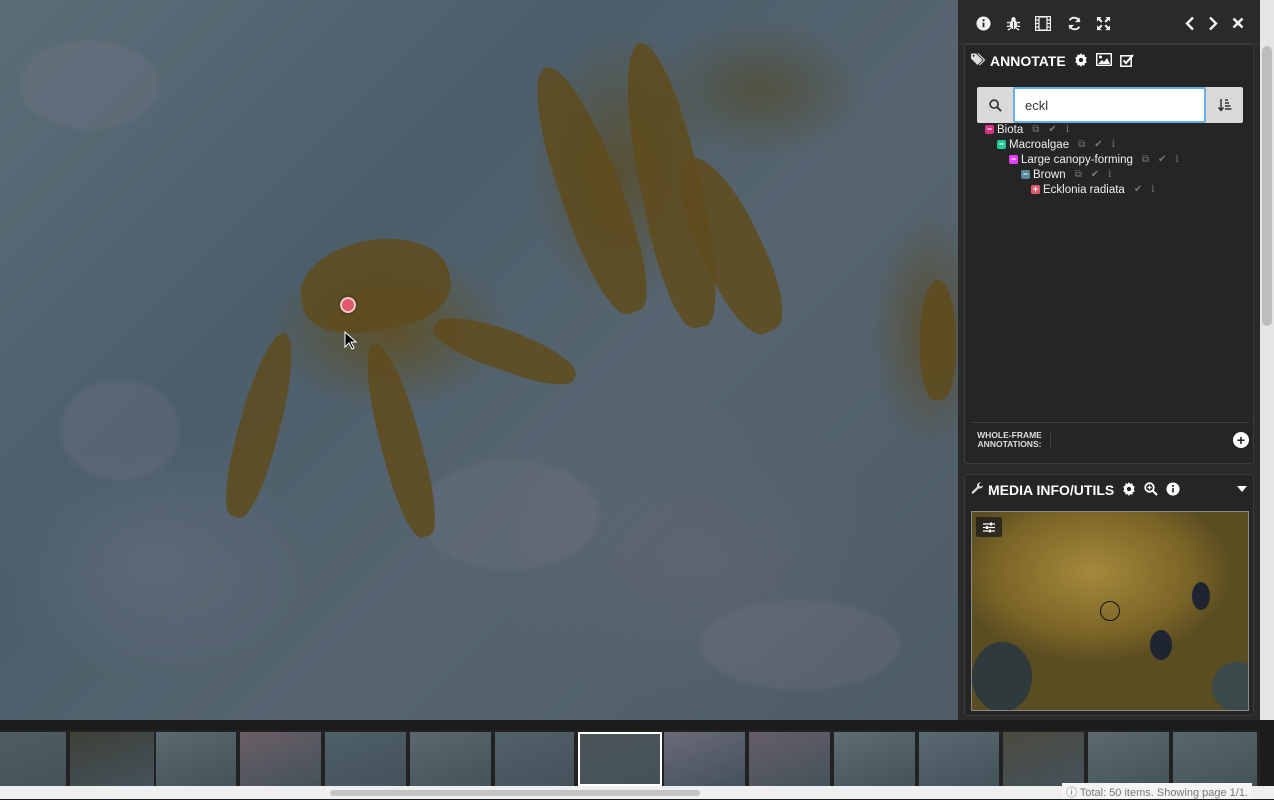 Image resolution: width=1274 pixels, height=800 pixels. I want to click on search-icon, so click(995, 105).